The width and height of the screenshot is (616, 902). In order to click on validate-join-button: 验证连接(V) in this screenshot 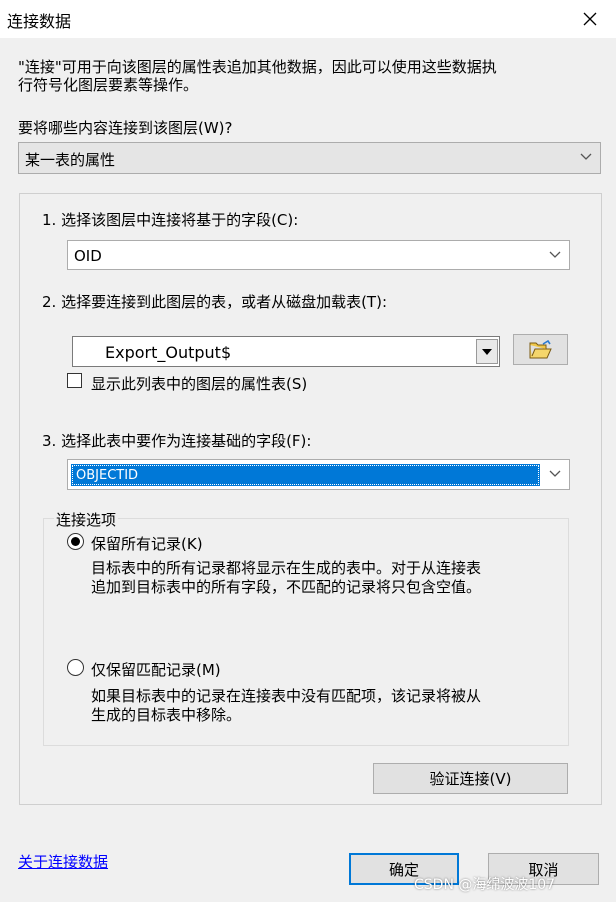, I will do `click(470, 778)`.